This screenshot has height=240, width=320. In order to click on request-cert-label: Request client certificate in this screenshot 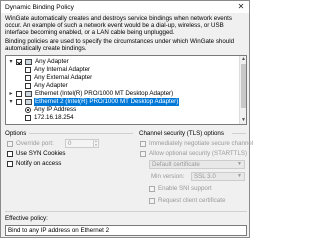, I will do `click(192, 200)`.